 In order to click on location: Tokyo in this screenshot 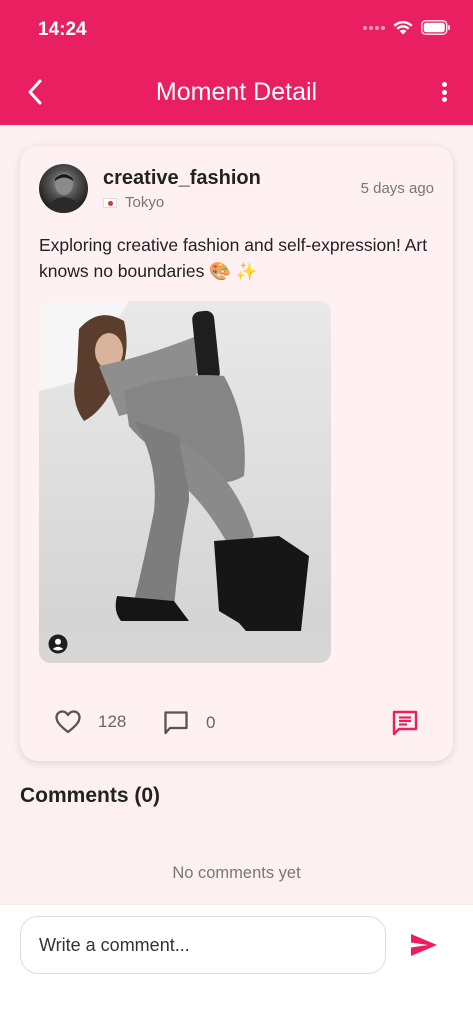, I will do `click(133, 202)`.